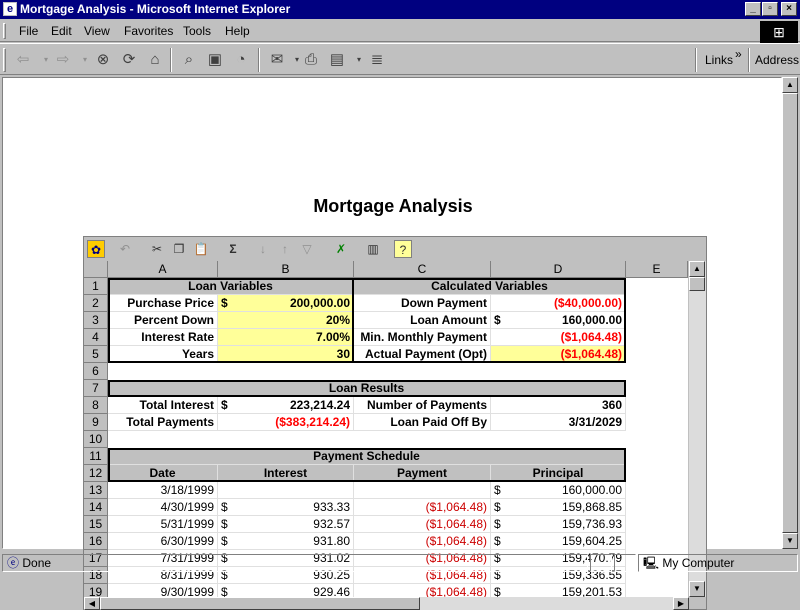  I want to click on column-header-c: C, so click(422, 269).